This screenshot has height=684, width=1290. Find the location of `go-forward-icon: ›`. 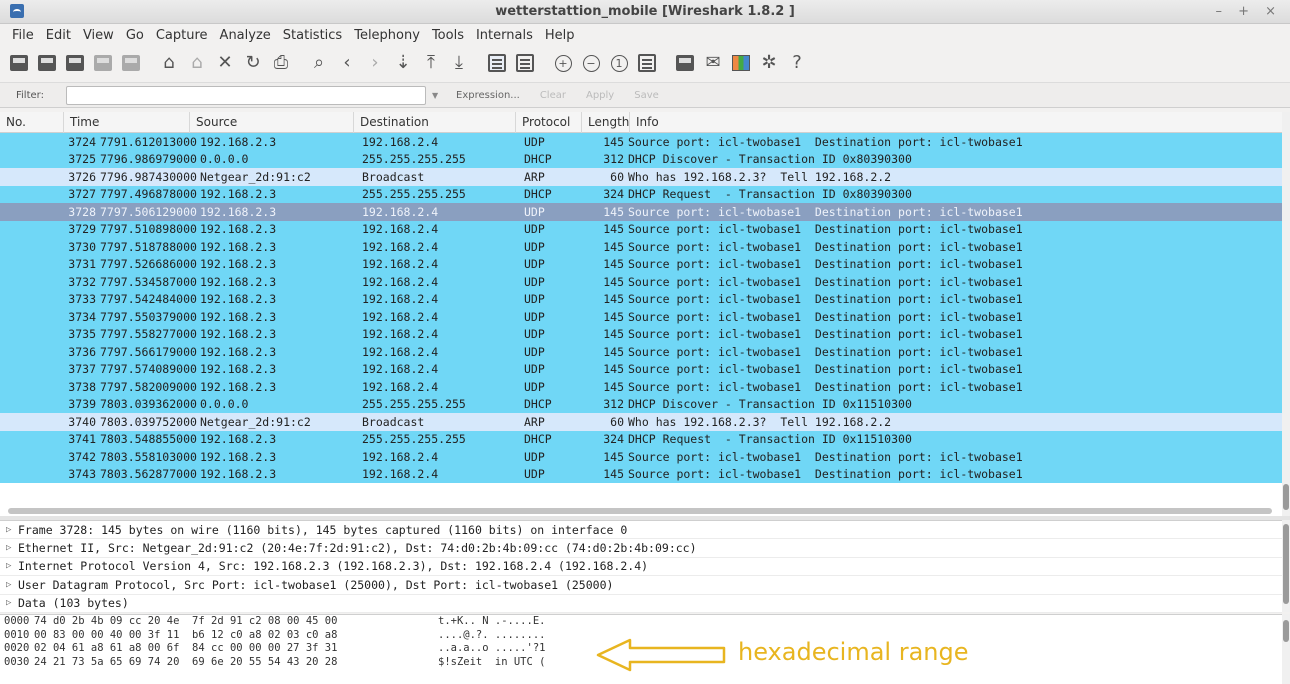

go-forward-icon: › is located at coordinates (375, 63).